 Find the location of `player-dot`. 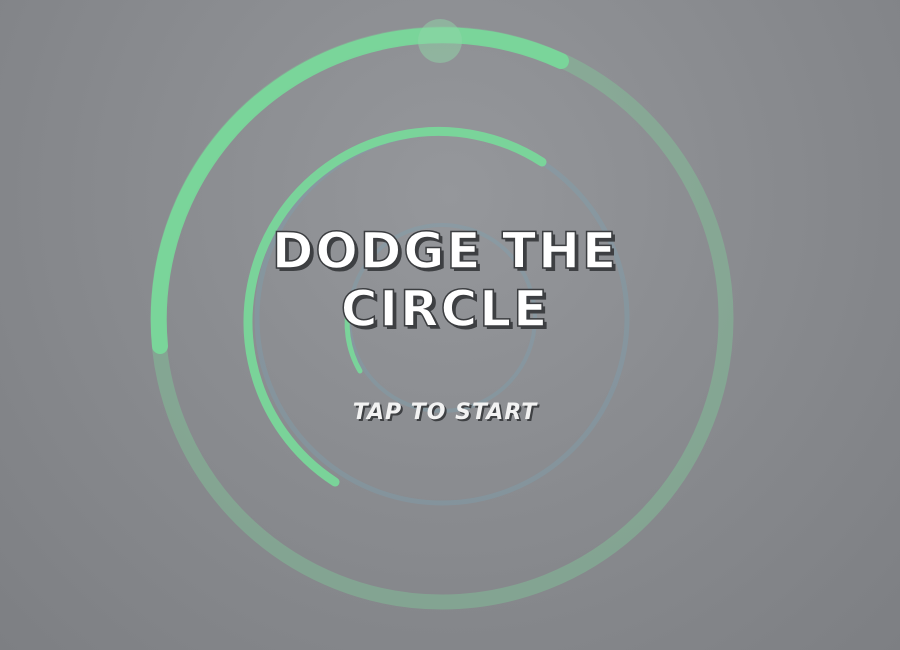

player-dot is located at coordinates (440, 41).